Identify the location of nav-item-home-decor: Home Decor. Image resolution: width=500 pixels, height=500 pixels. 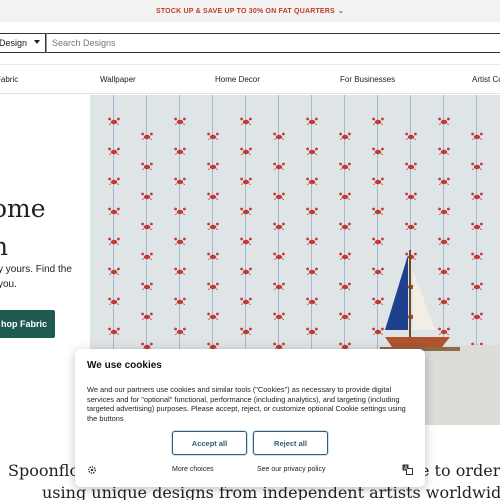
(237, 79).